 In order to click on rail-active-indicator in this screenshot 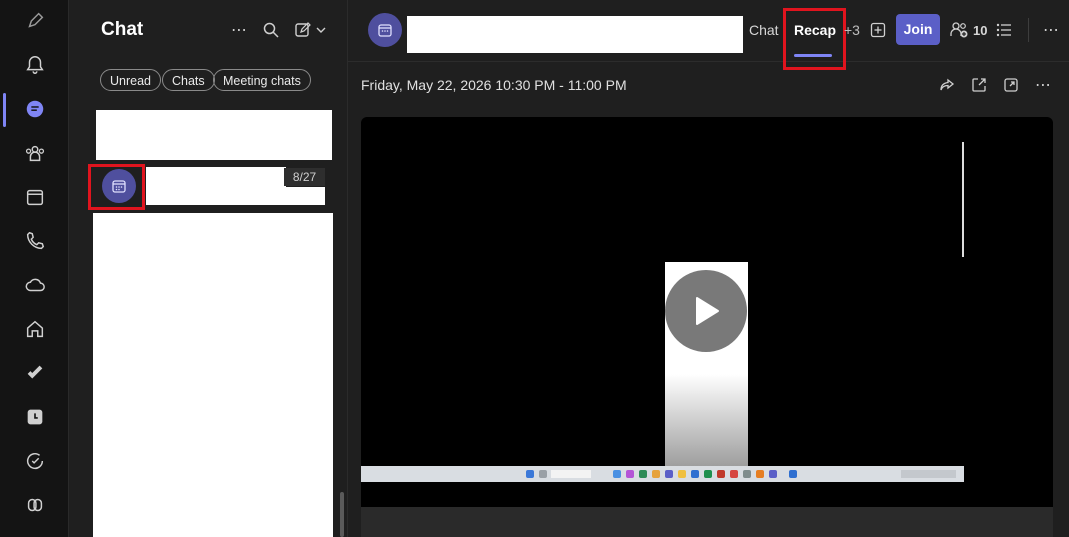, I will do `click(4, 110)`.